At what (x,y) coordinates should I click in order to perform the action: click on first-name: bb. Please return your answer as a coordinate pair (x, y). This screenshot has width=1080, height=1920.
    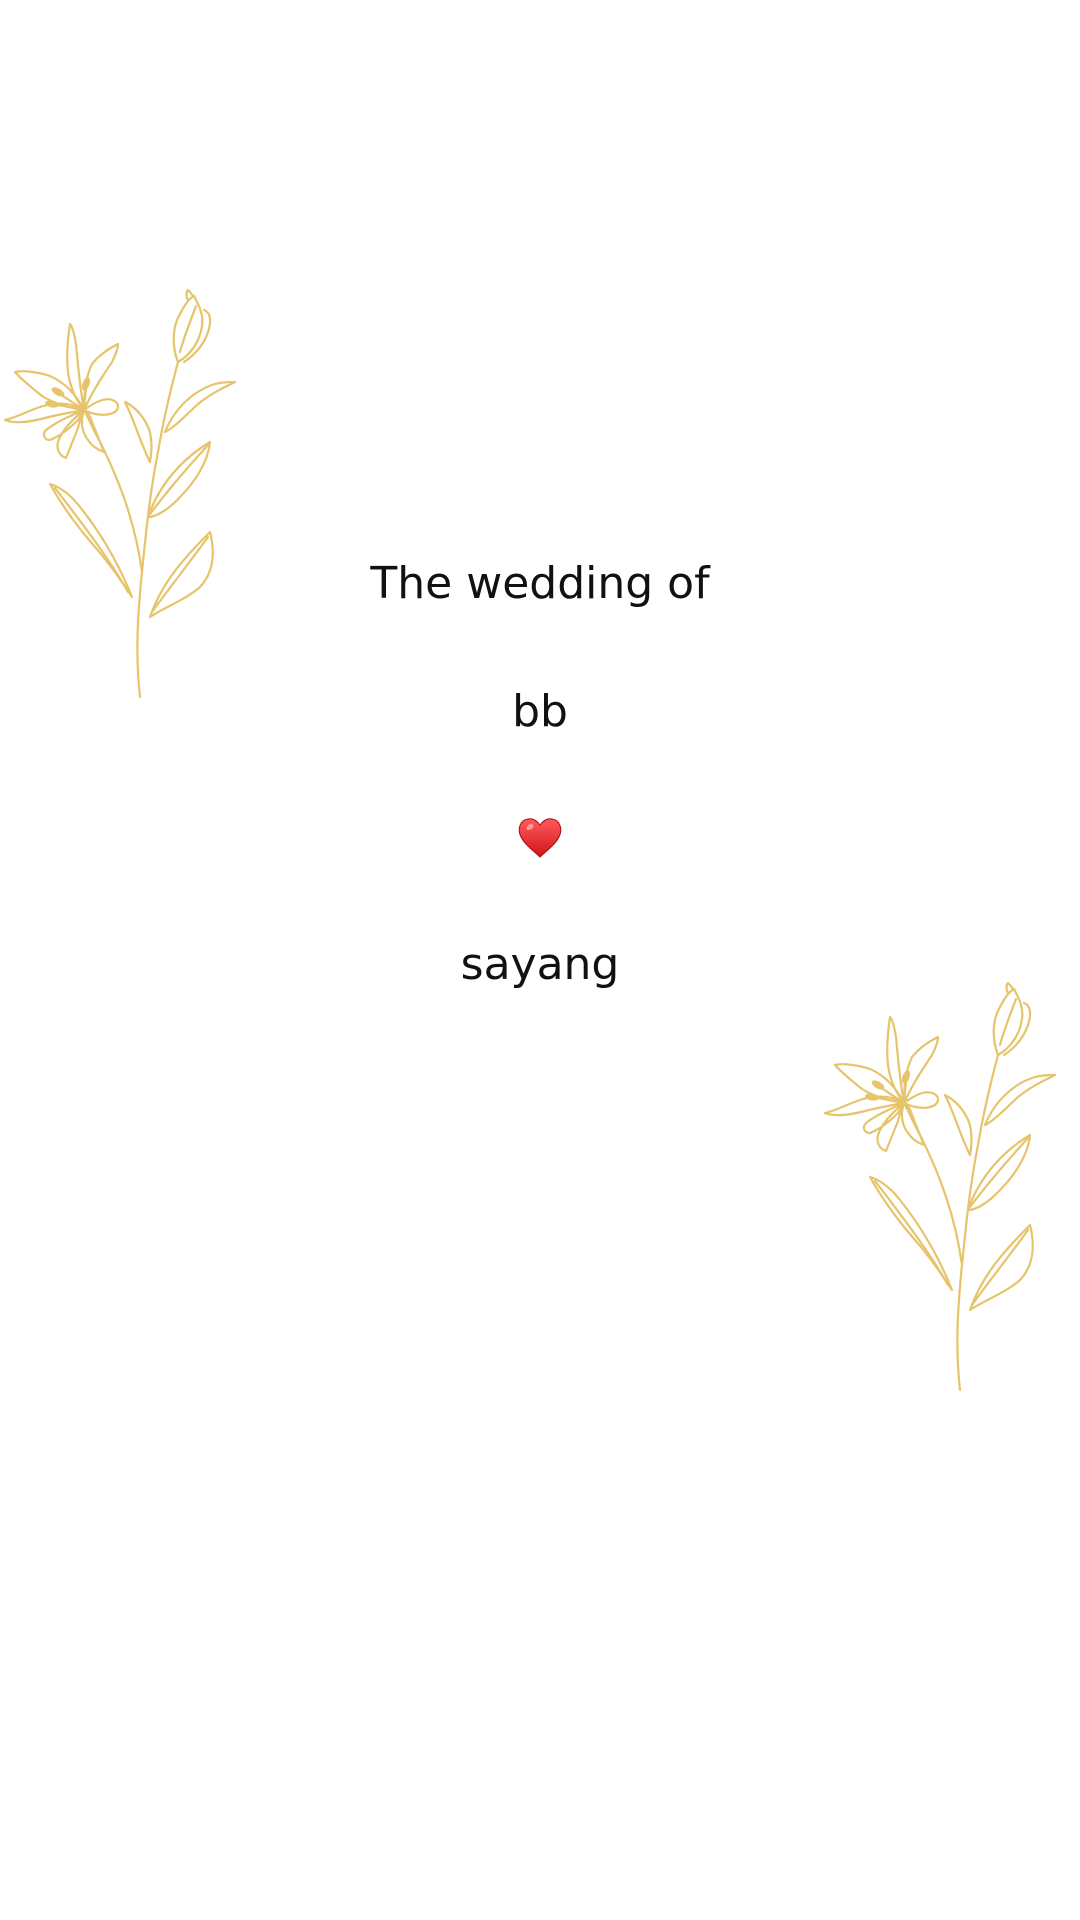
    Looking at the image, I should click on (540, 711).